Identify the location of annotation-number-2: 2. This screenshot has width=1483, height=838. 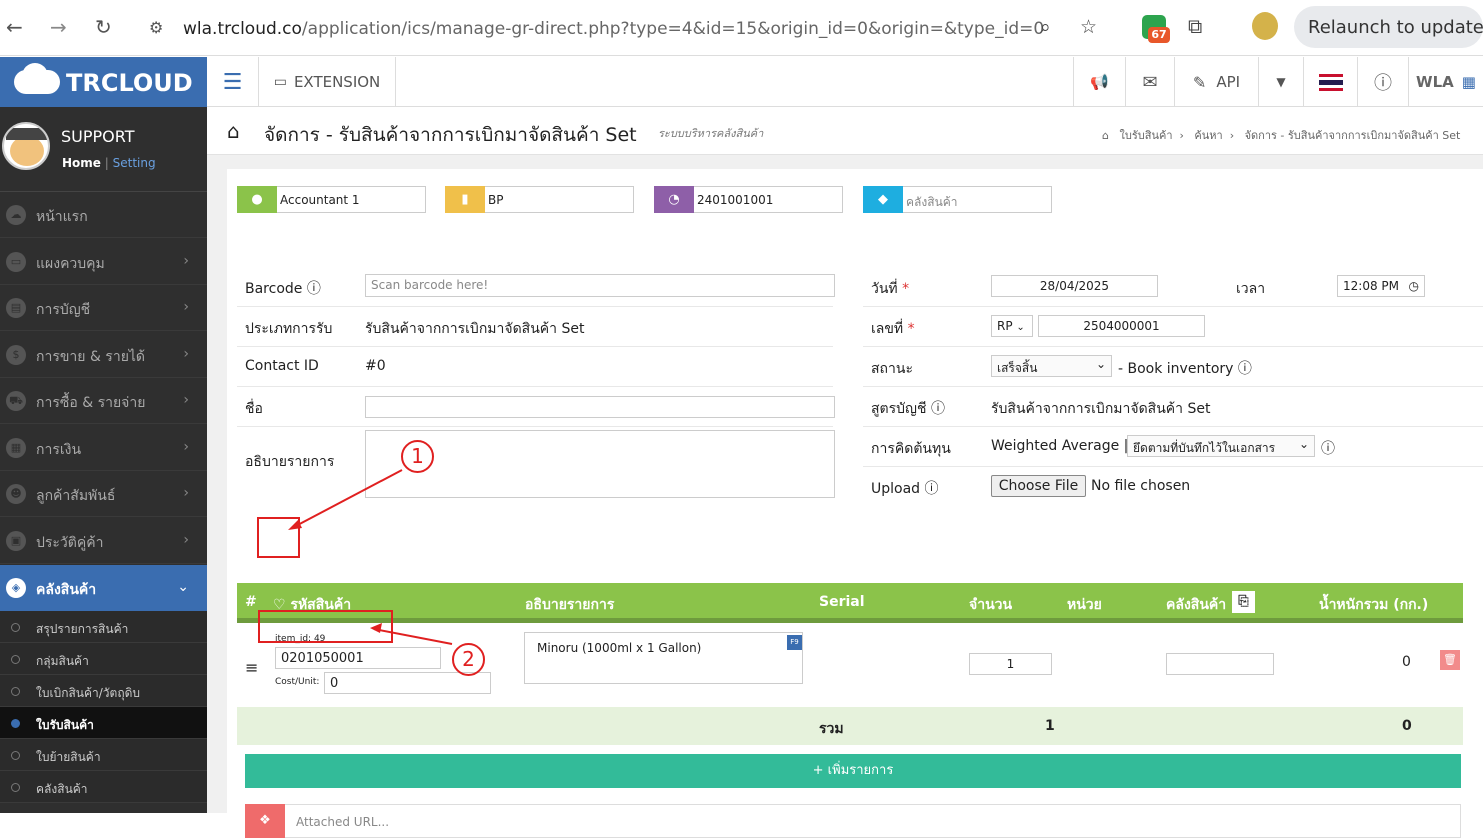
(468, 659).